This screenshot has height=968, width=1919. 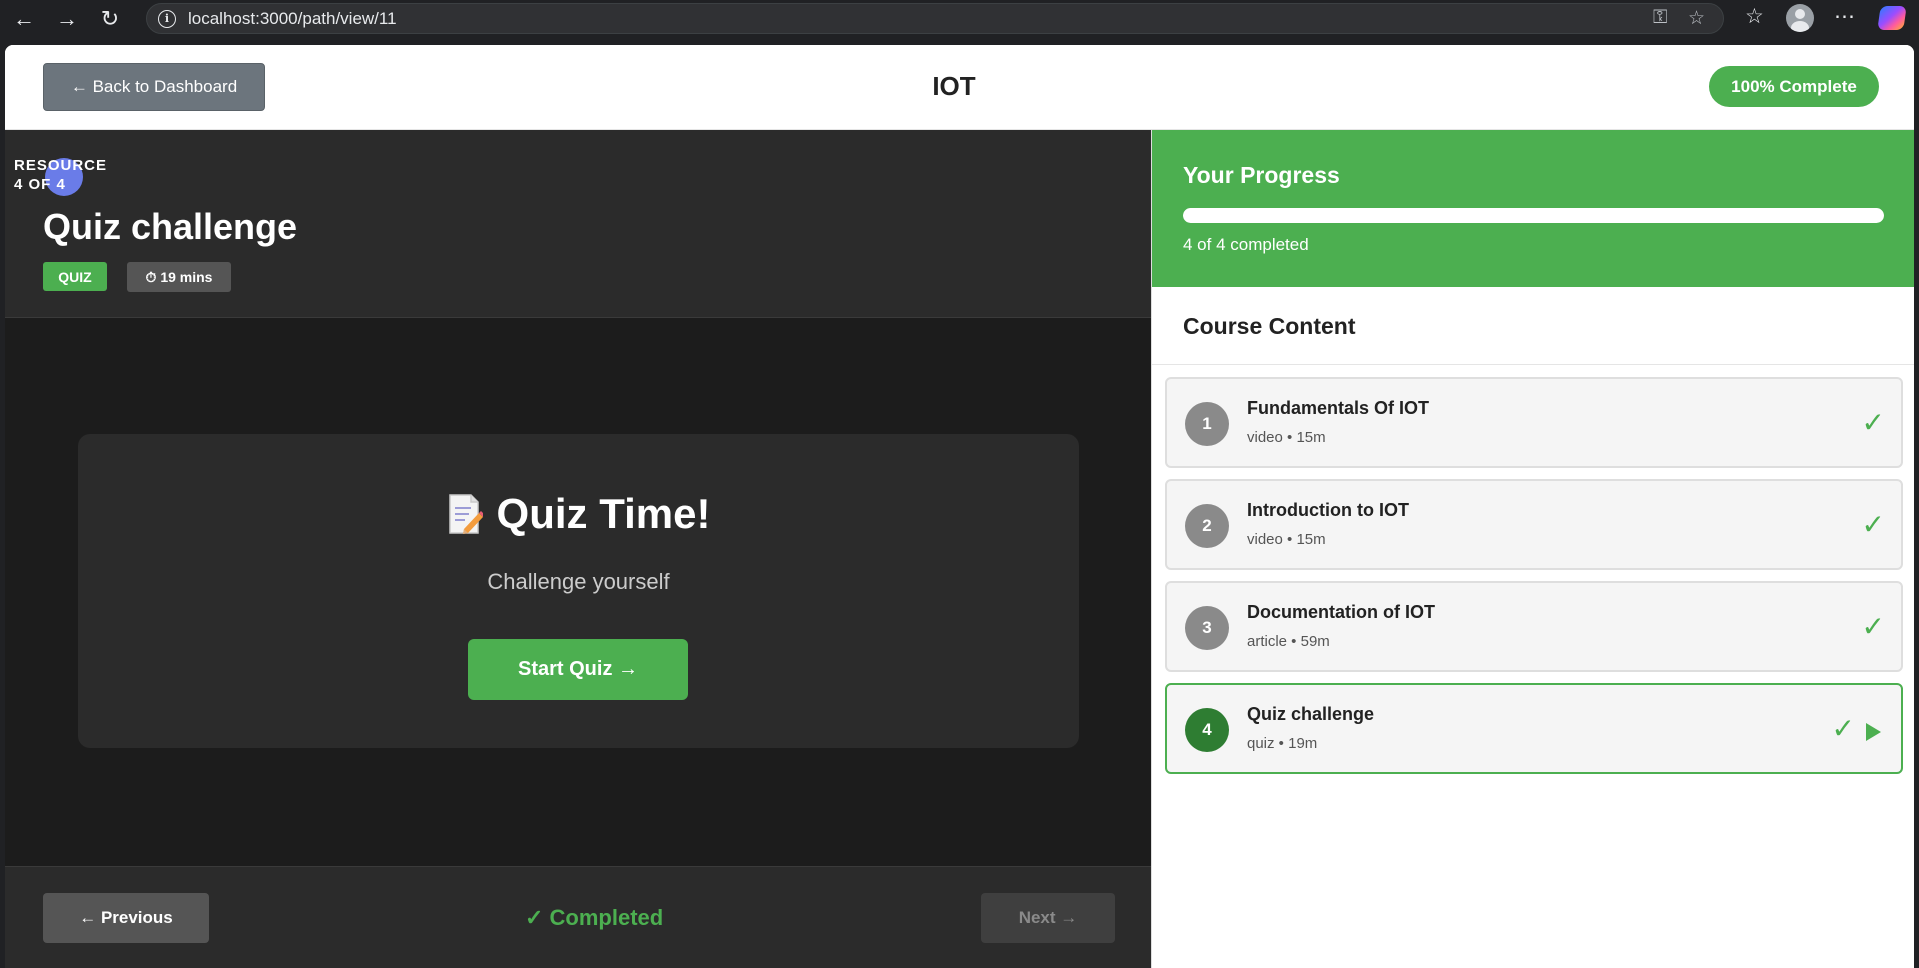 I want to click on lesson-title: Quiz challenge, so click(x=1311, y=714).